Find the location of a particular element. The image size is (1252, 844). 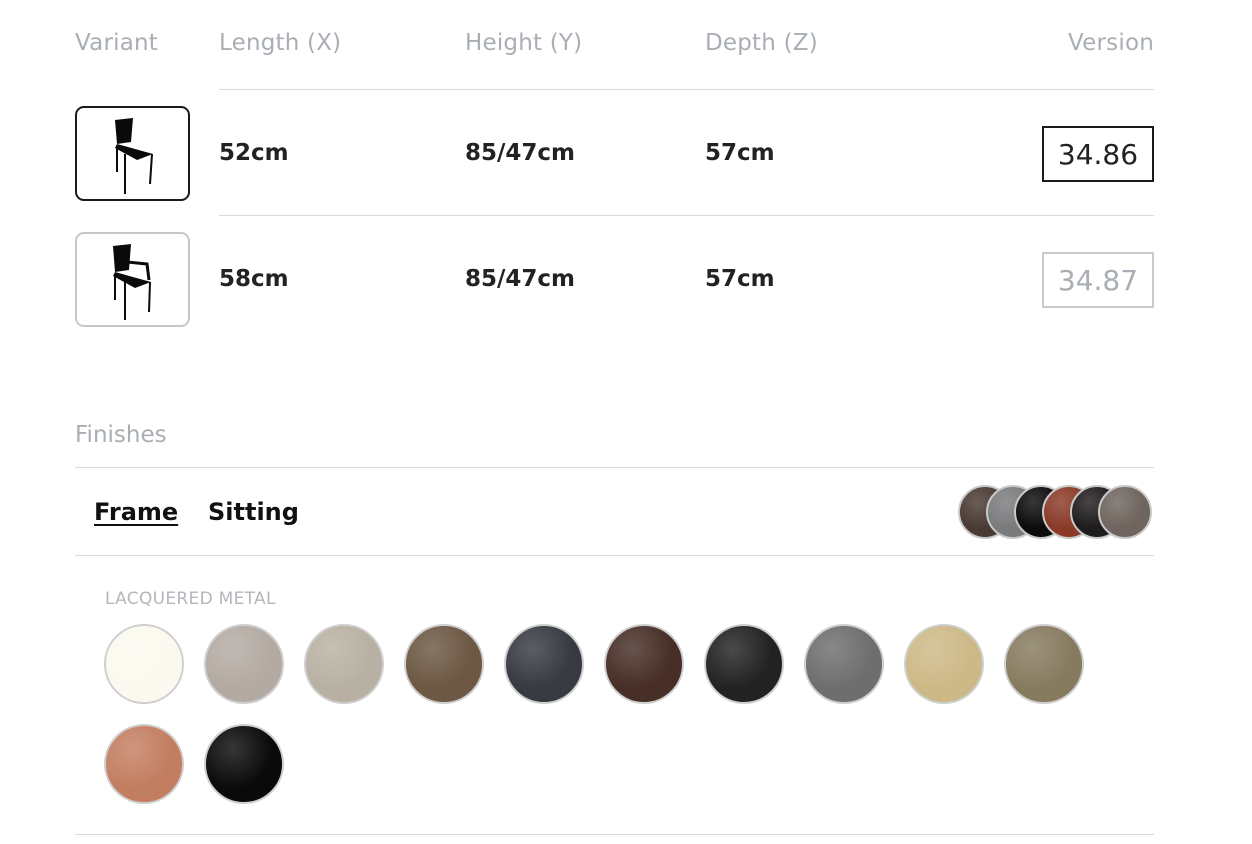

finish-swatch-grey-metal is located at coordinates (844, 664).